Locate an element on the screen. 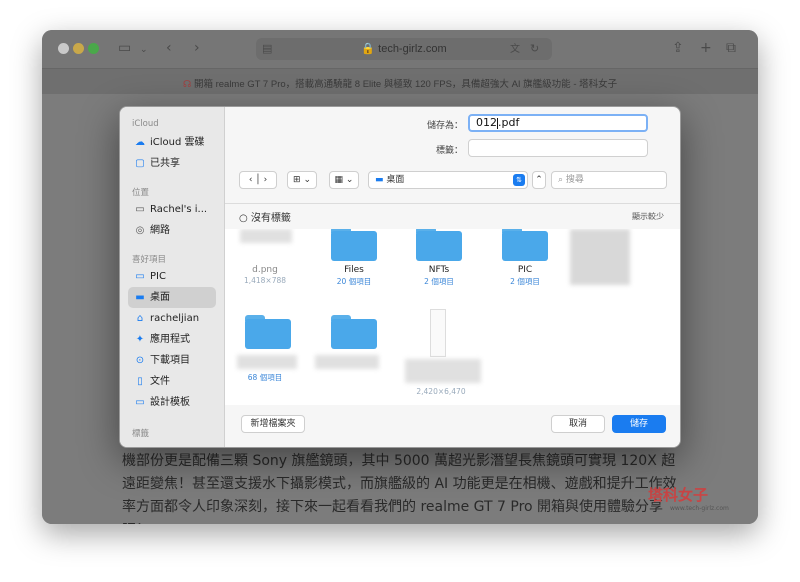 The width and height of the screenshot is (800, 582). sidebar-item-shared: ▢ 已共享 is located at coordinates (172, 163).